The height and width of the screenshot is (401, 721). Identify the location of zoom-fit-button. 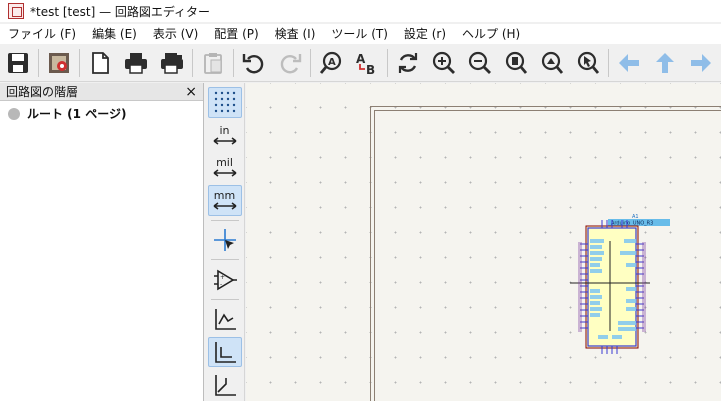
(516, 63).